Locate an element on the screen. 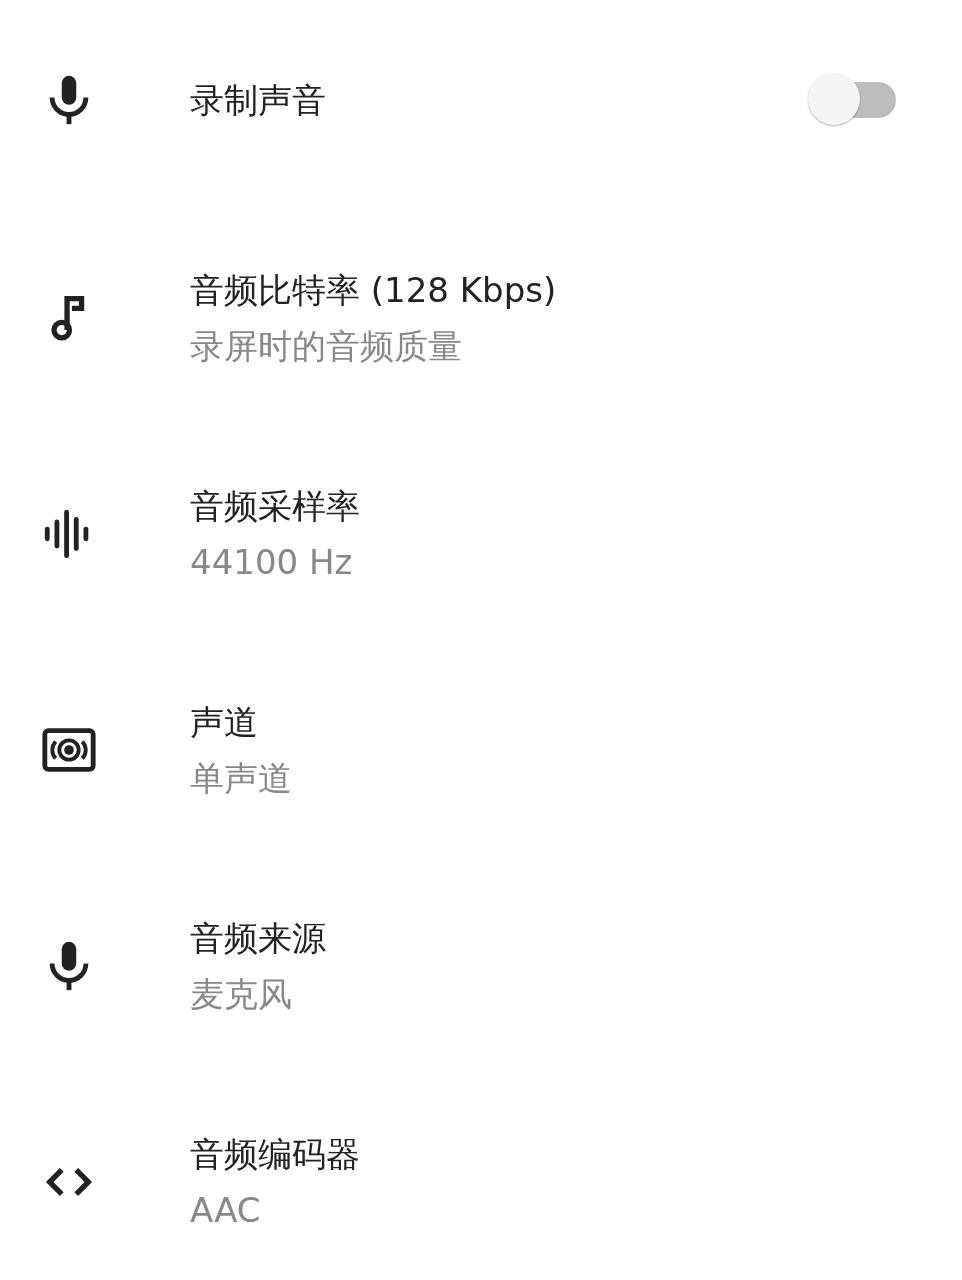  setting-title: 音频采样率 is located at coordinates (275, 506).